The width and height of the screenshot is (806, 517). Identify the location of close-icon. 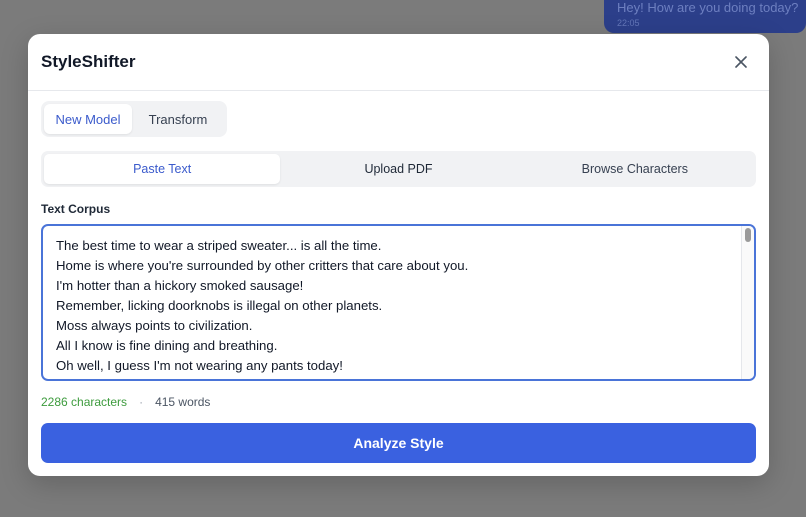
(741, 62).